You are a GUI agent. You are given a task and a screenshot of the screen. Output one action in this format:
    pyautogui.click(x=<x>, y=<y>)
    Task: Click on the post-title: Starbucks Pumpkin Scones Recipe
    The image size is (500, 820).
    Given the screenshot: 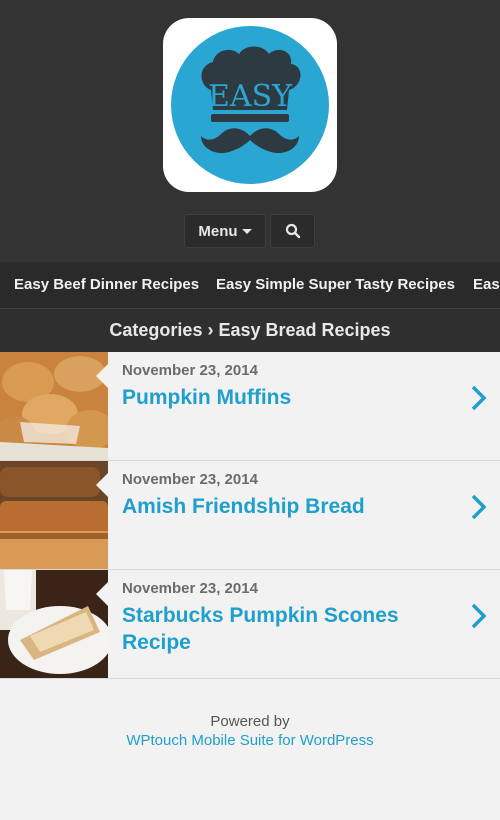 What is the action you would take?
    pyautogui.click(x=287, y=629)
    